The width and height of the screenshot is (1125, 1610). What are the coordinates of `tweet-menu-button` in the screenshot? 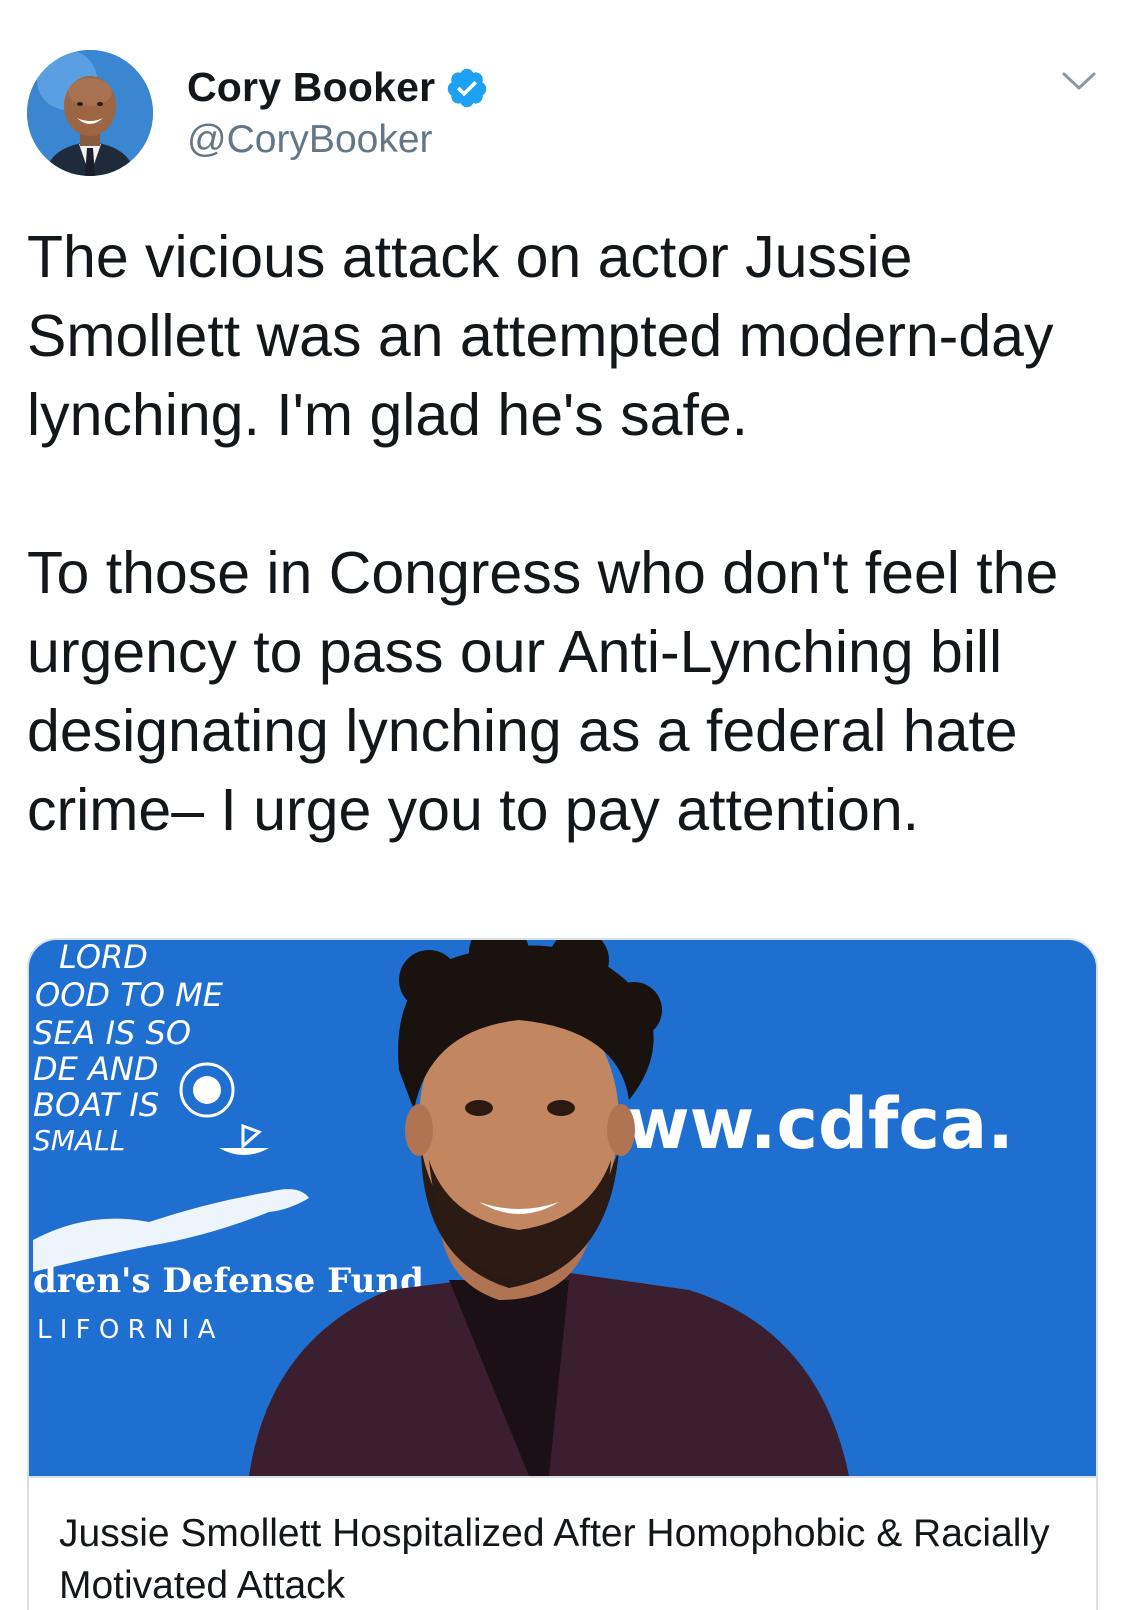 It's located at (1079, 81).